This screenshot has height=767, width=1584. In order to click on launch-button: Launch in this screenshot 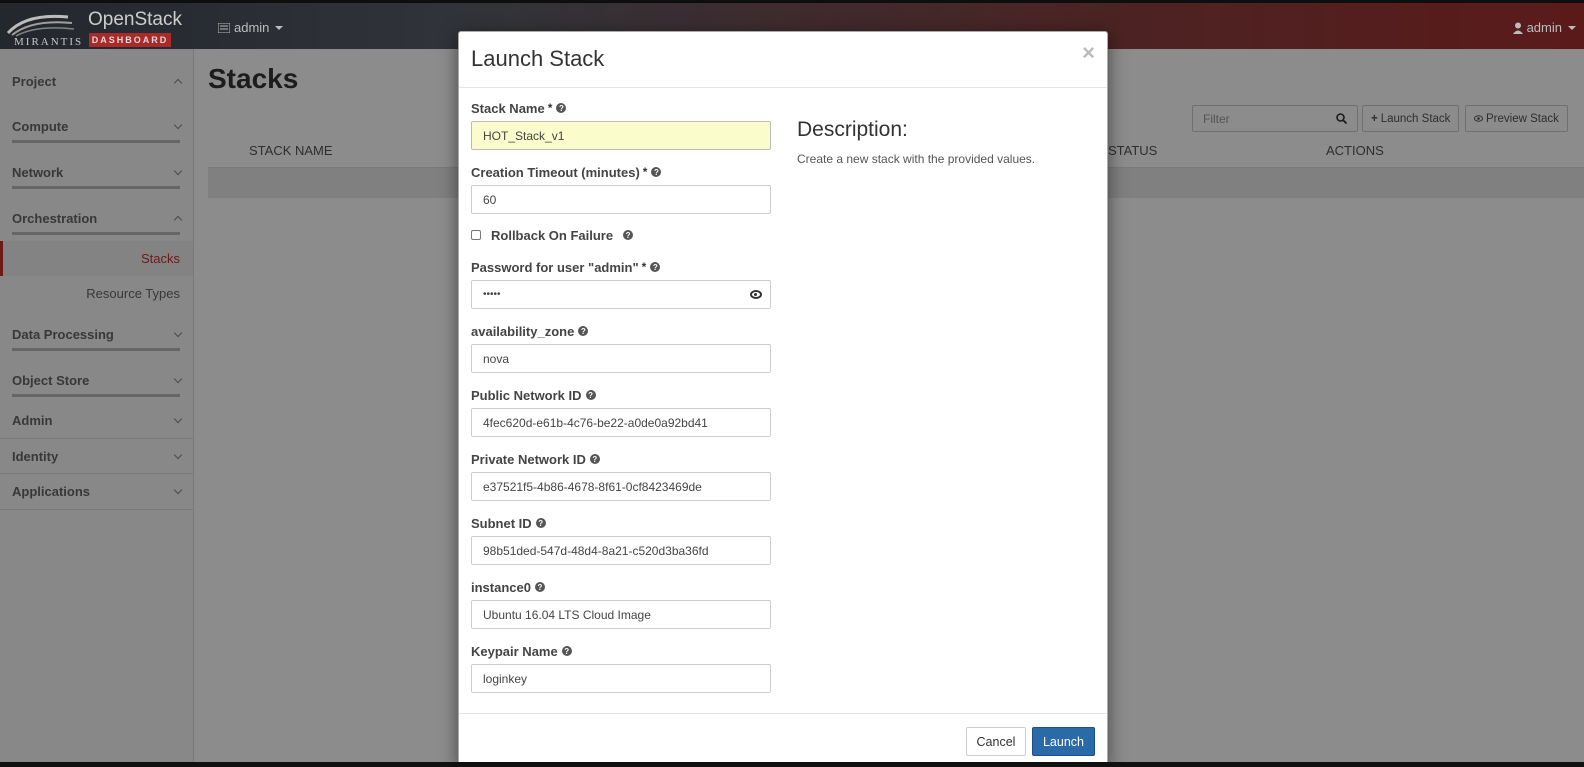, I will do `click(1063, 741)`.